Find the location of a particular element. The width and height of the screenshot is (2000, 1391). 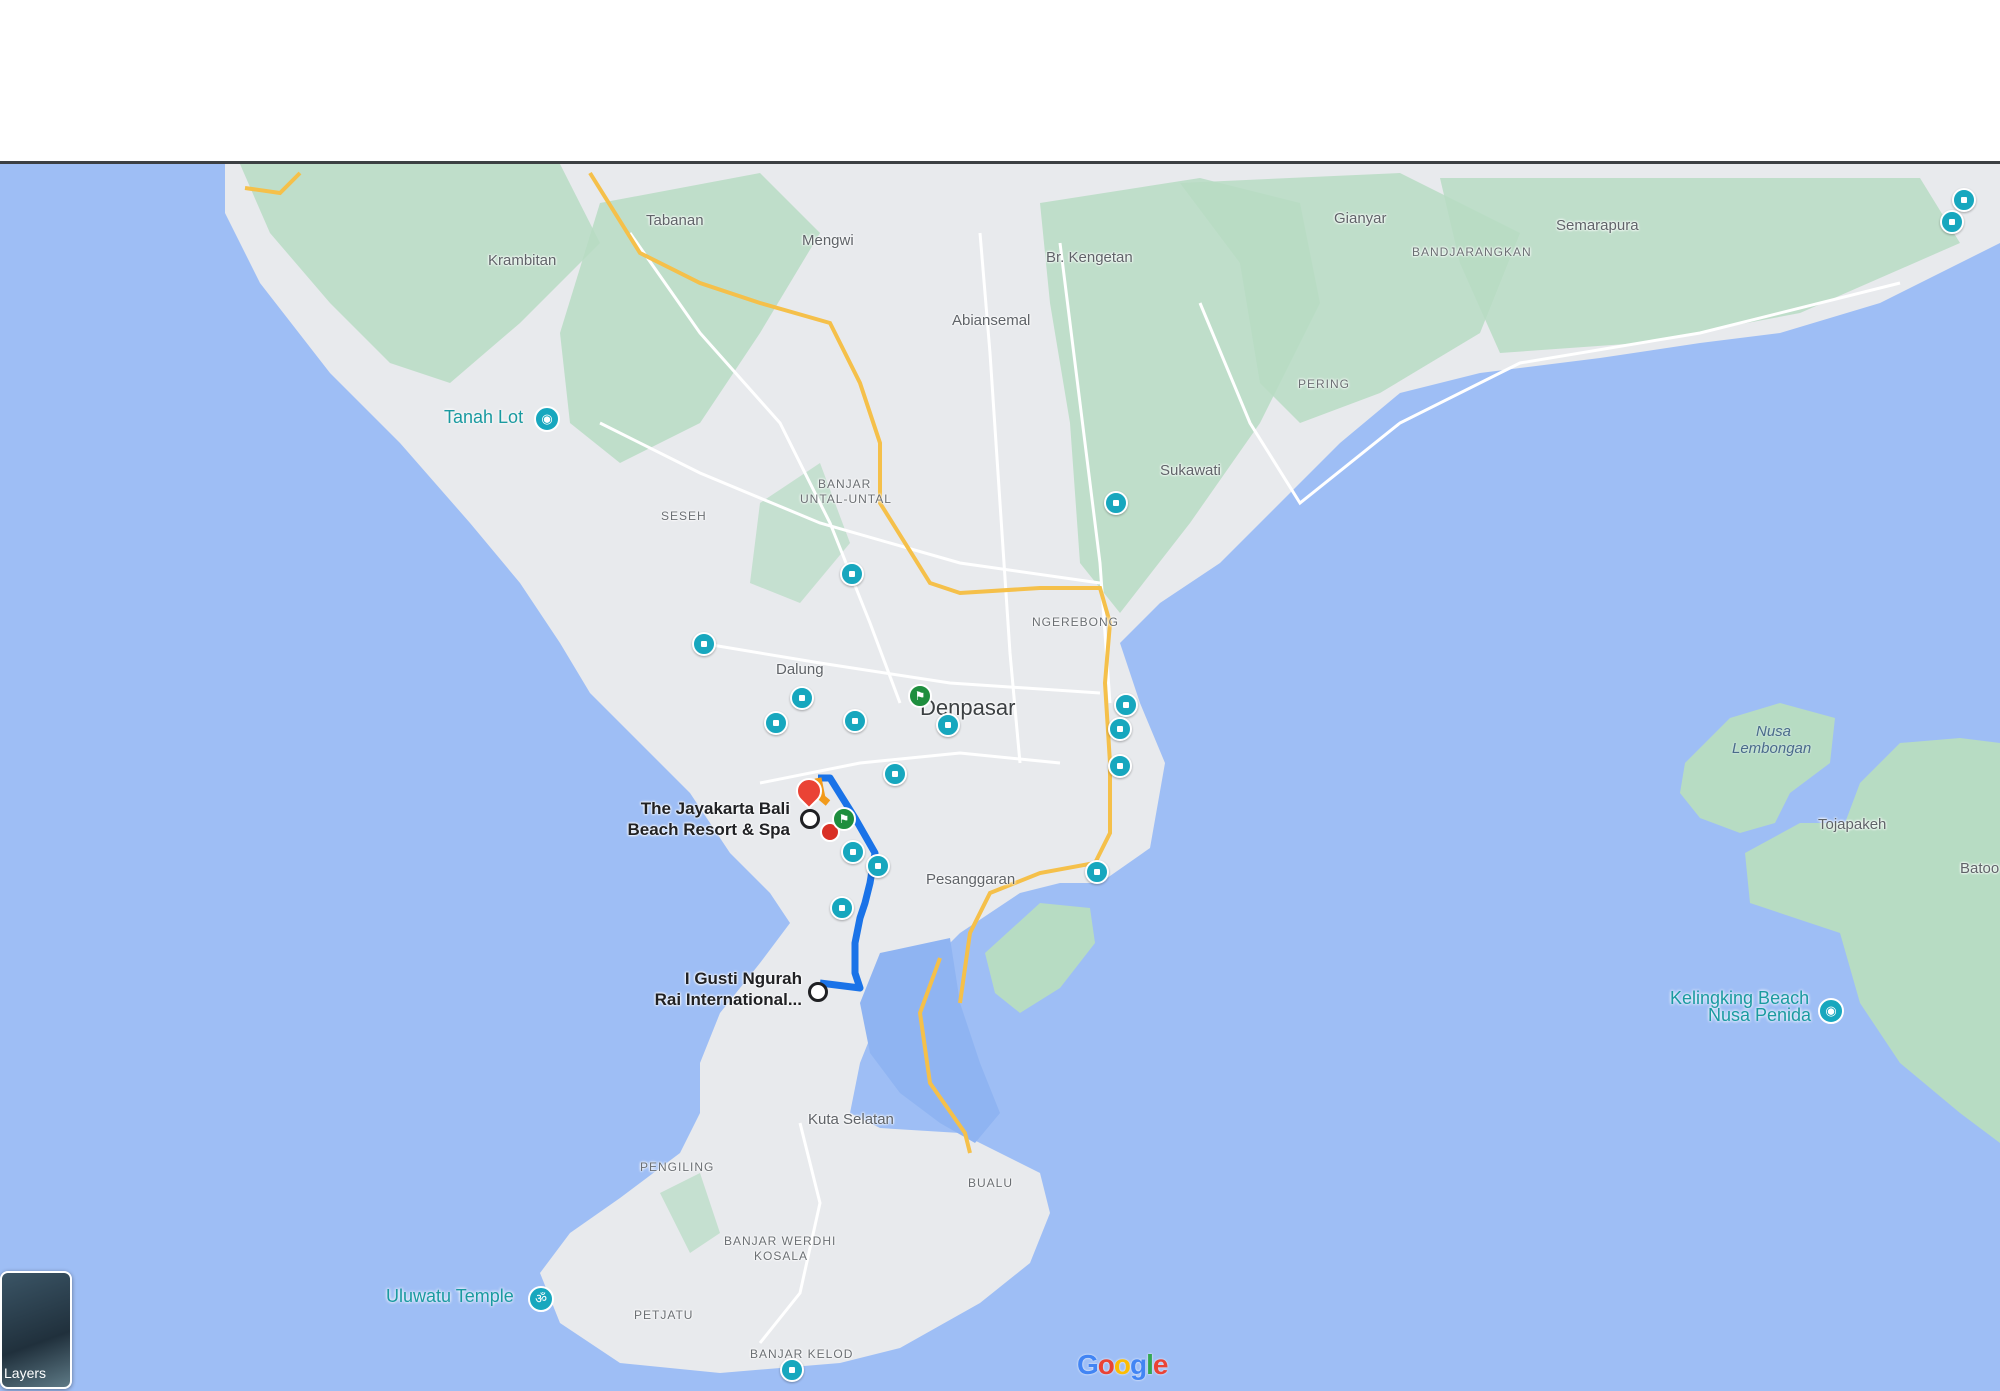

poi-label-tanah-lot: Tanah Lot is located at coordinates (483, 417).